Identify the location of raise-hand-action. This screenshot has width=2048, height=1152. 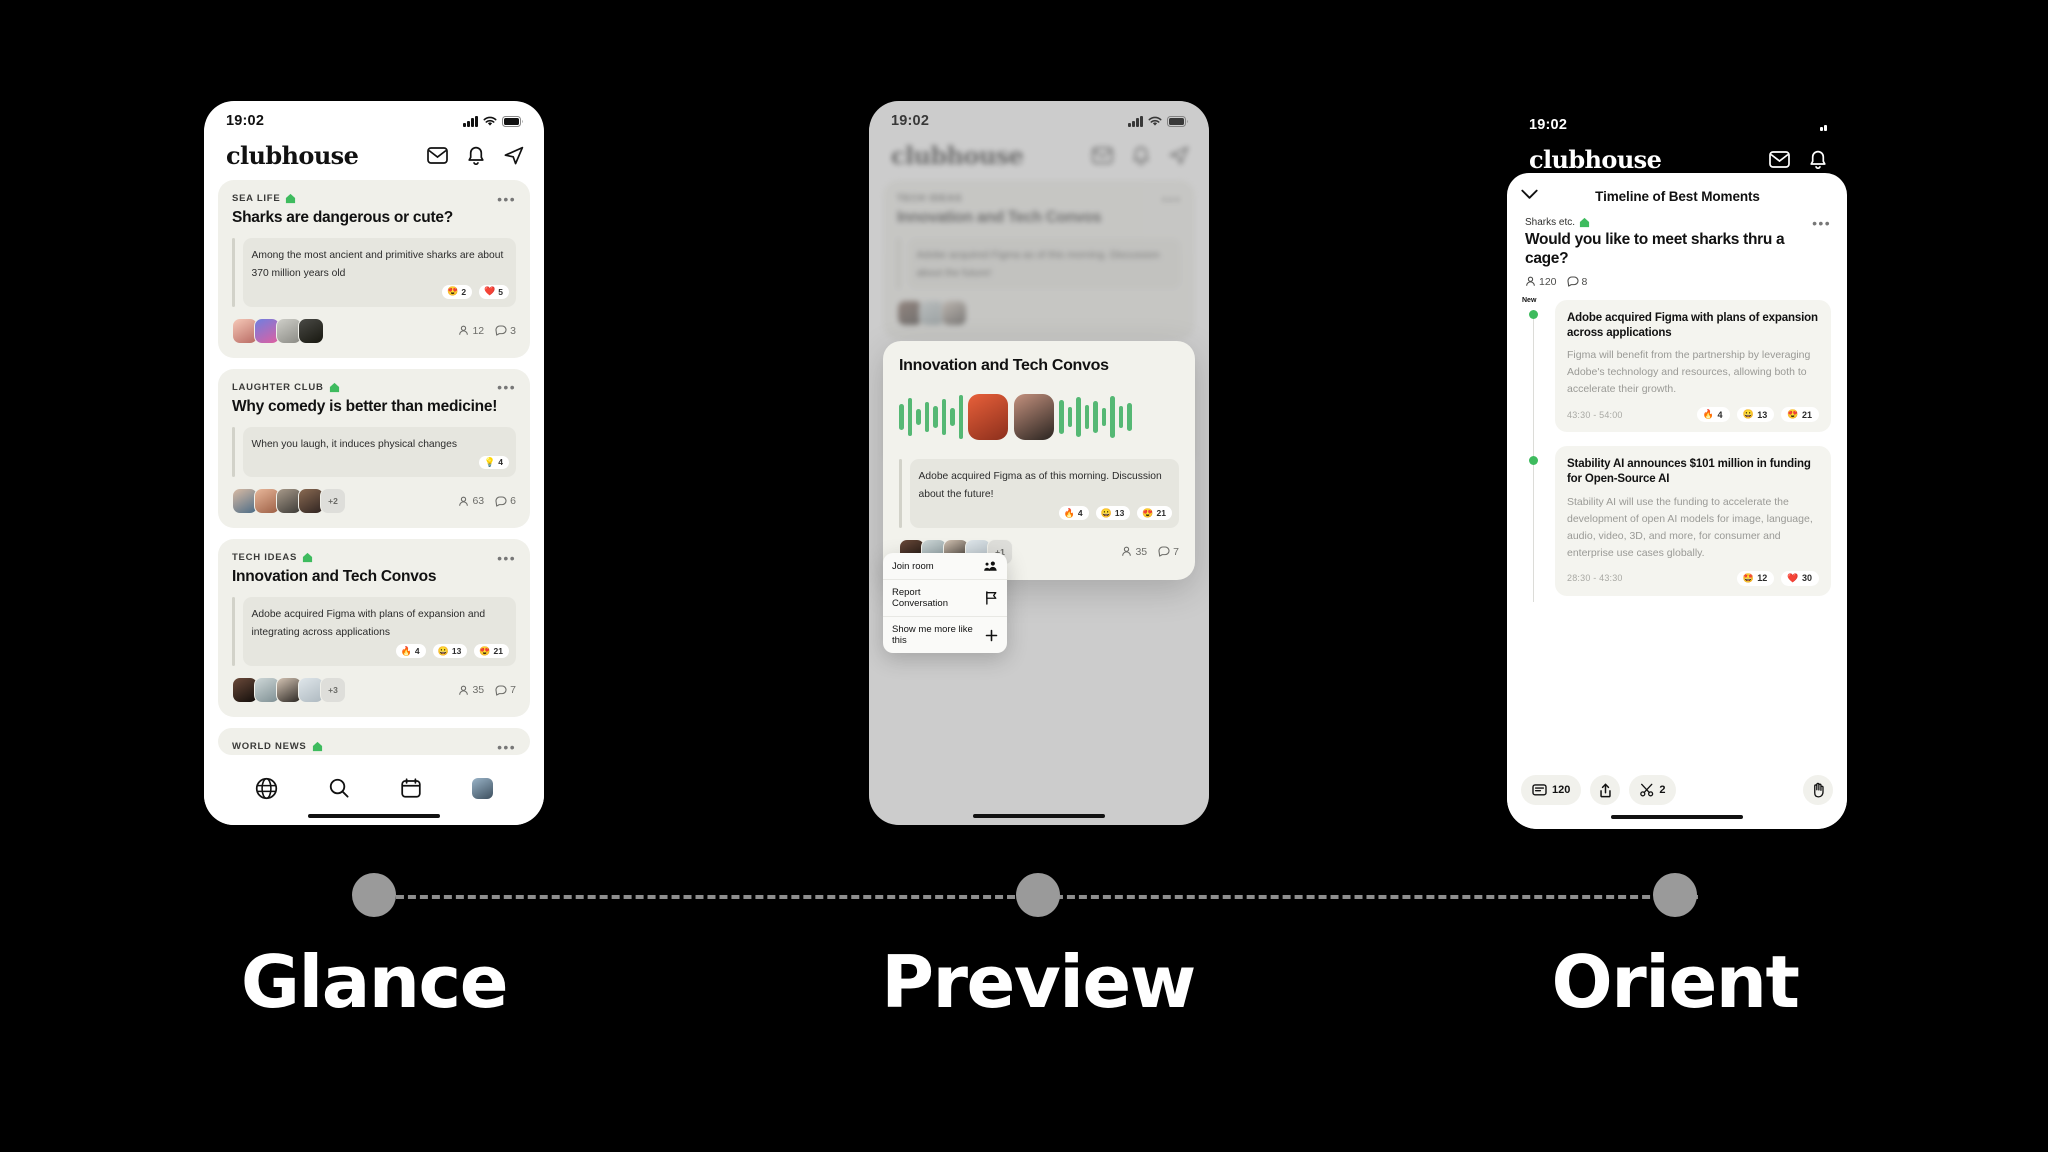
(1818, 790).